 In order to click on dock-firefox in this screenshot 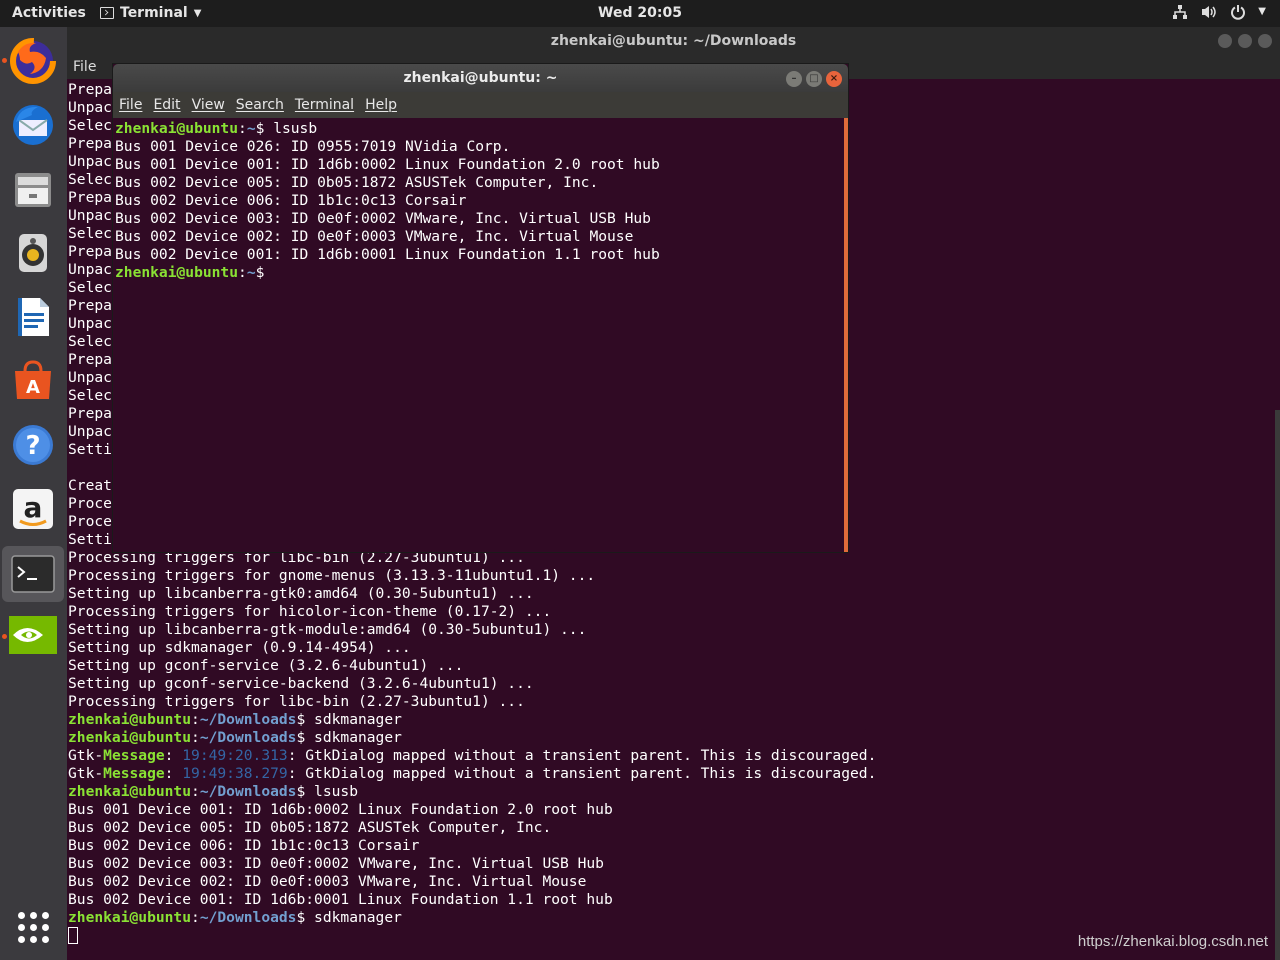, I will do `click(33, 61)`.